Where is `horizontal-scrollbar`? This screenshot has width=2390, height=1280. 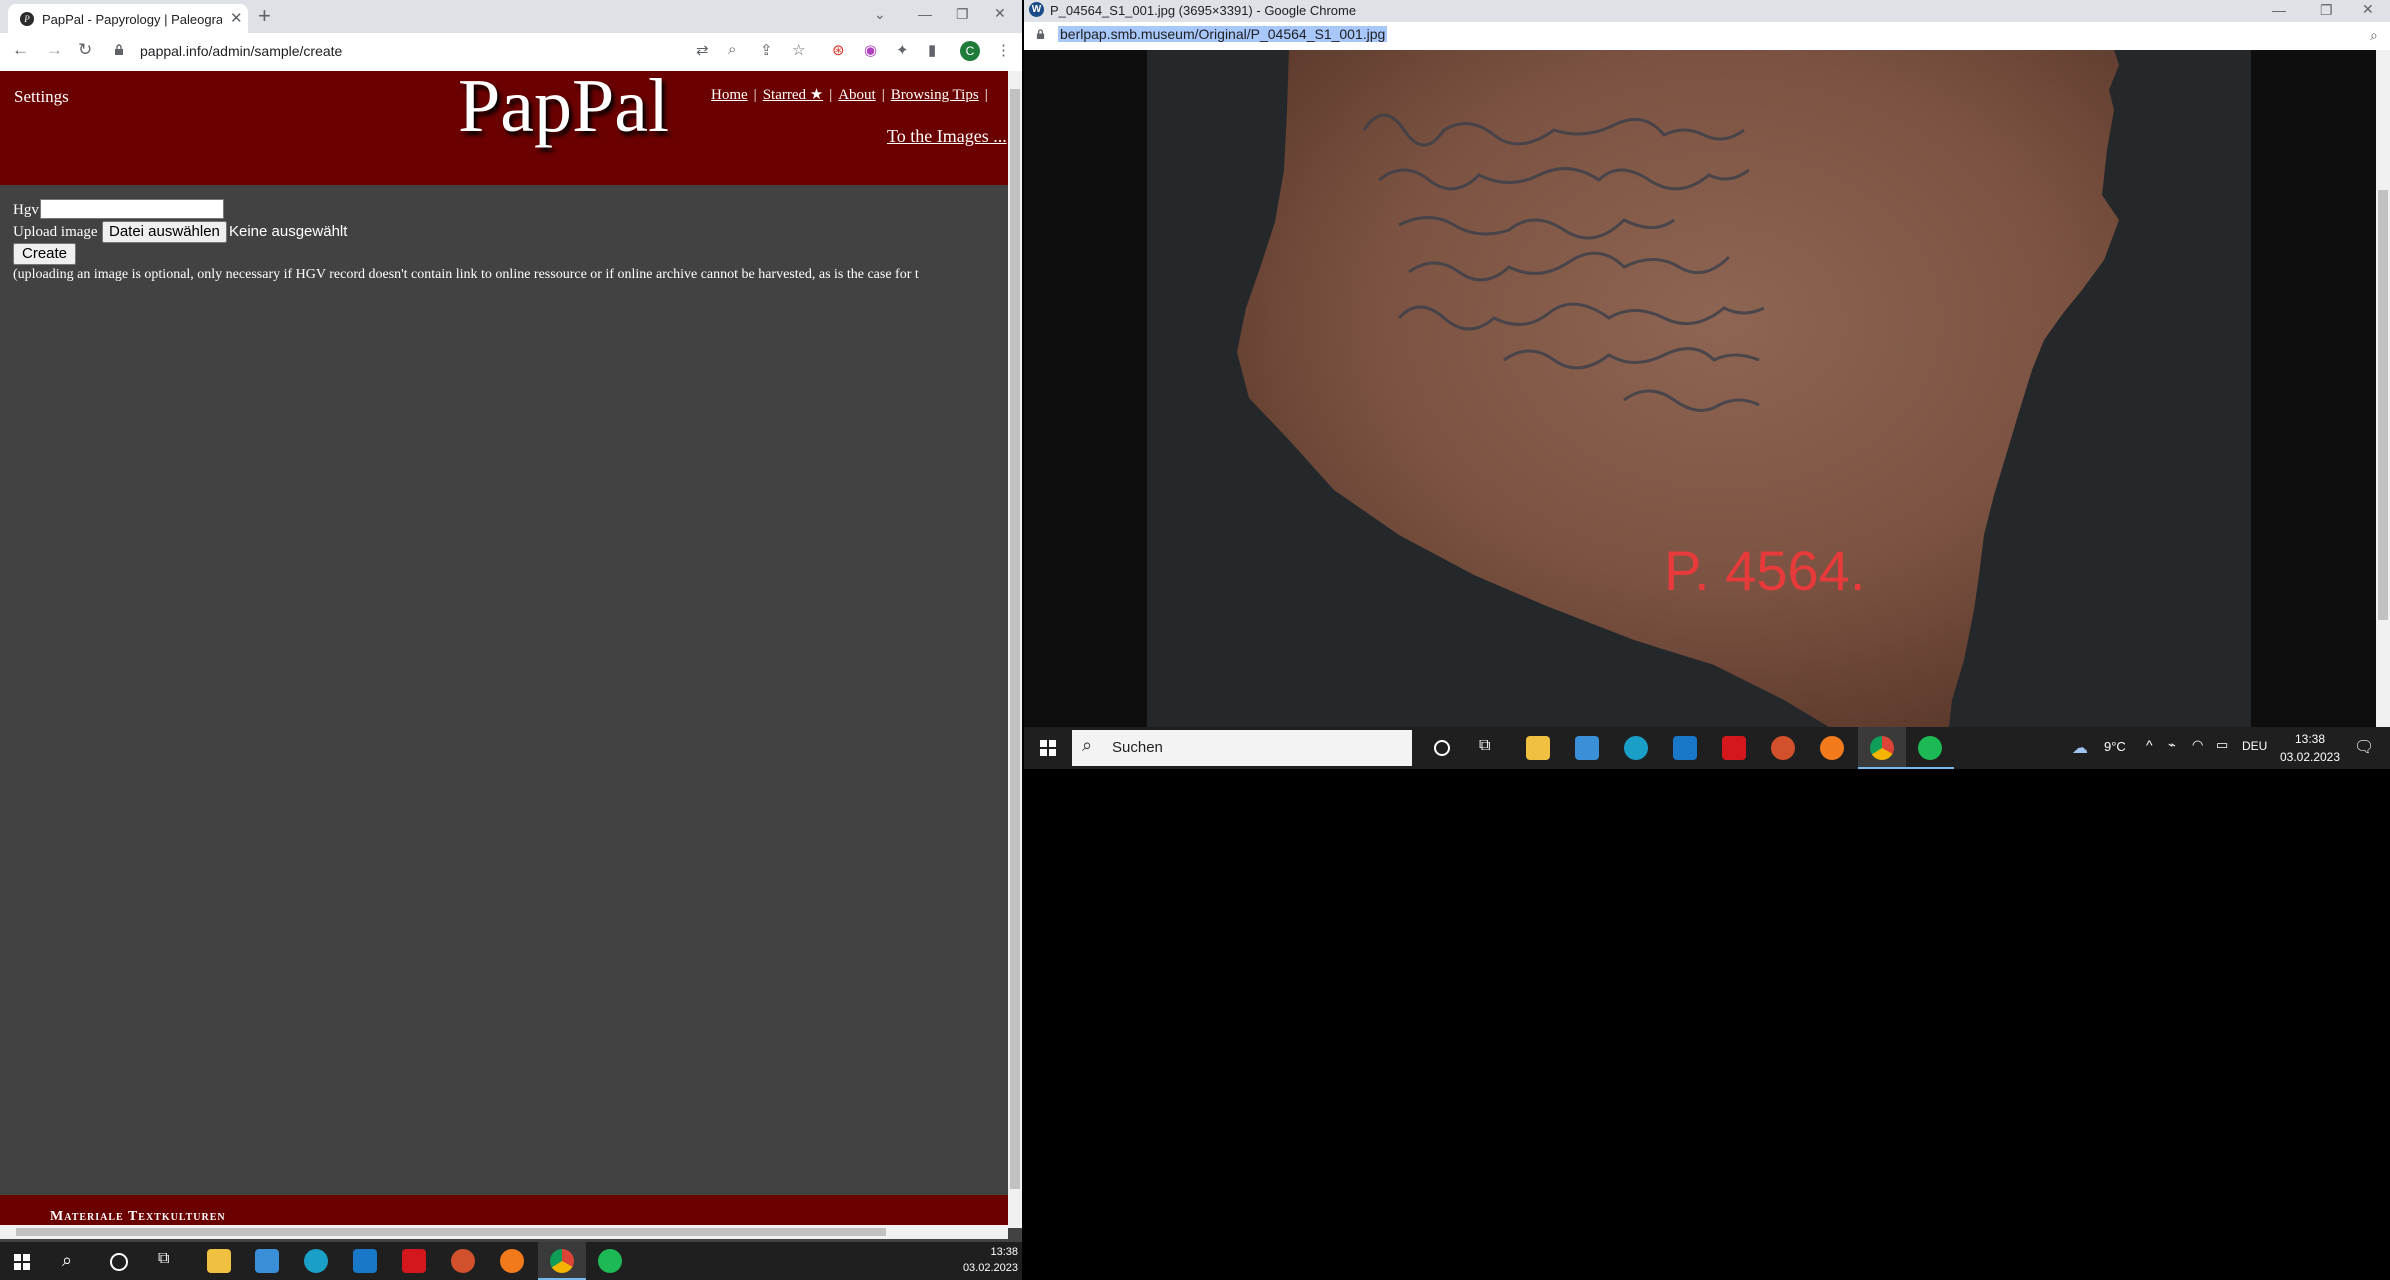 horizontal-scrollbar is located at coordinates (504, 1232).